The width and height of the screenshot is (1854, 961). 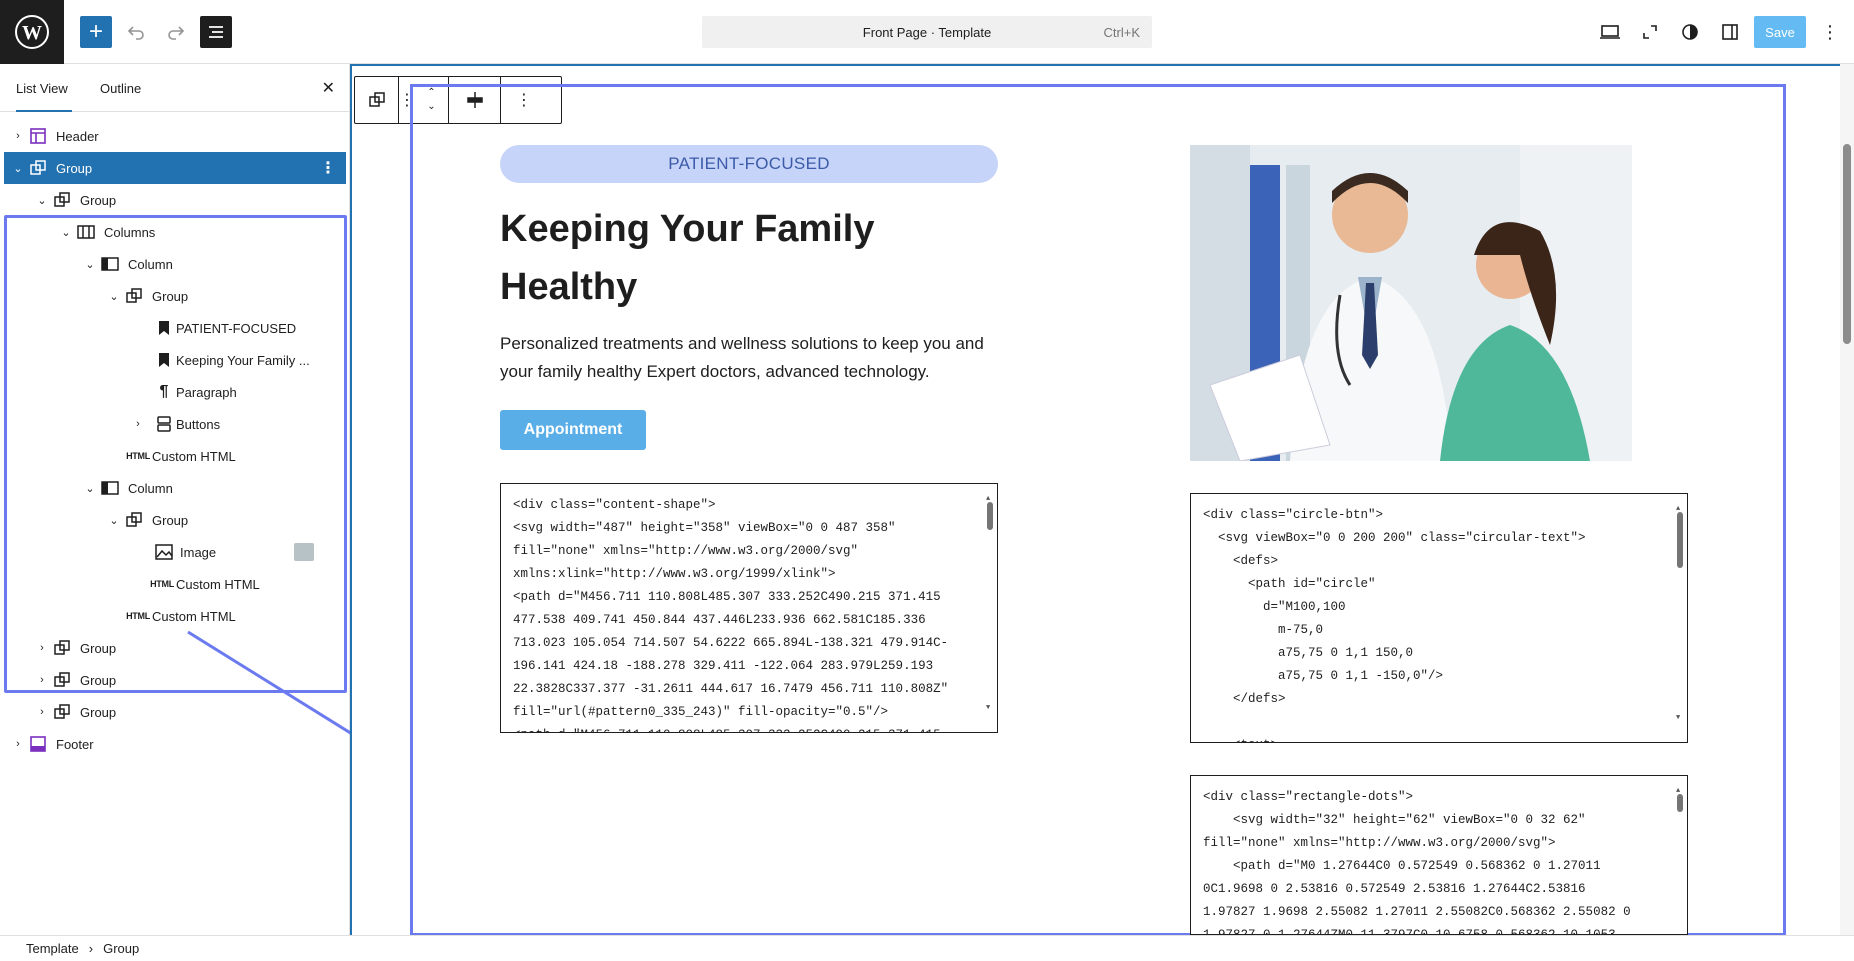 I want to click on document-title: Front Page · Template, so click(x=927, y=32).